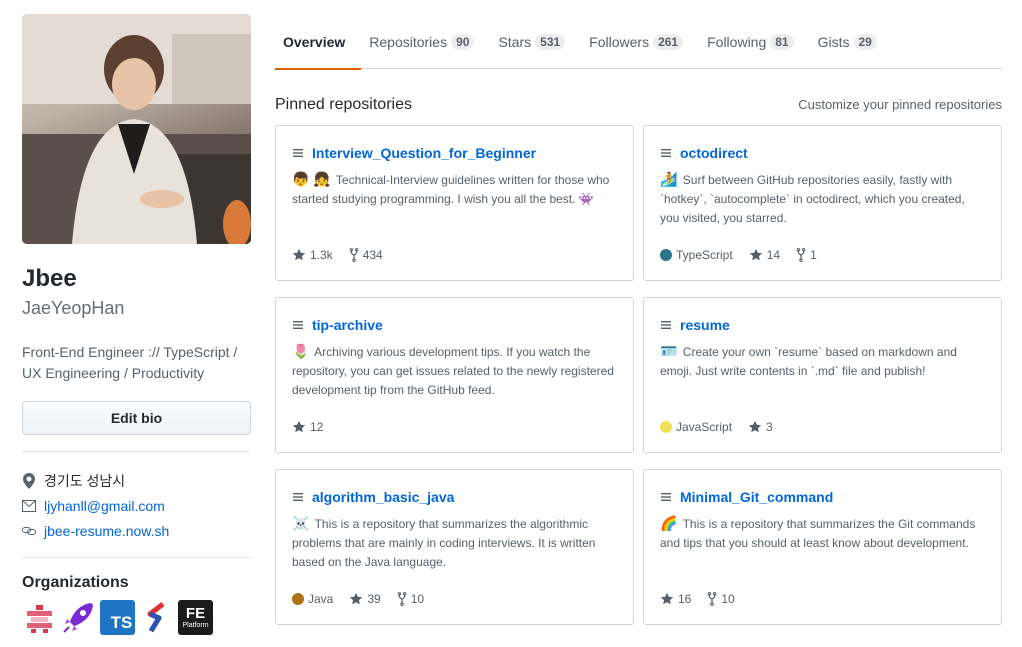 Image resolution: width=1022 pixels, height=647 pixels. What do you see at coordinates (728, 599) in the screenshot?
I see `fork-count: 10` at bounding box center [728, 599].